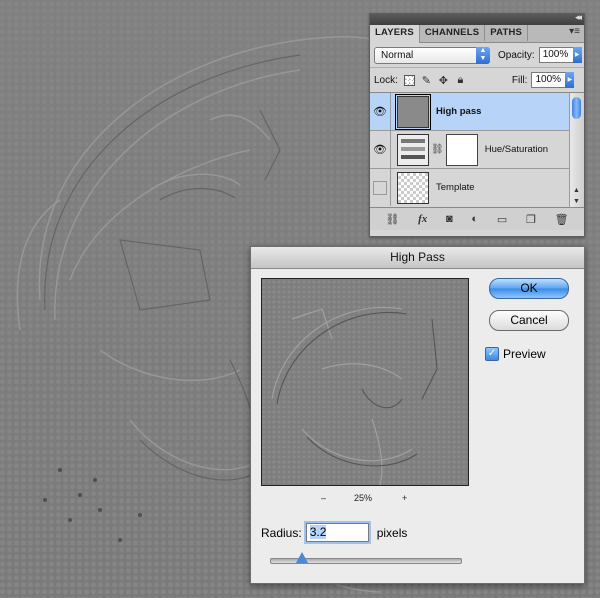 The width and height of the screenshot is (600, 598). What do you see at coordinates (392, 219) in the screenshot?
I see `link-icon: ⛓︎` at bounding box center [392, 219].